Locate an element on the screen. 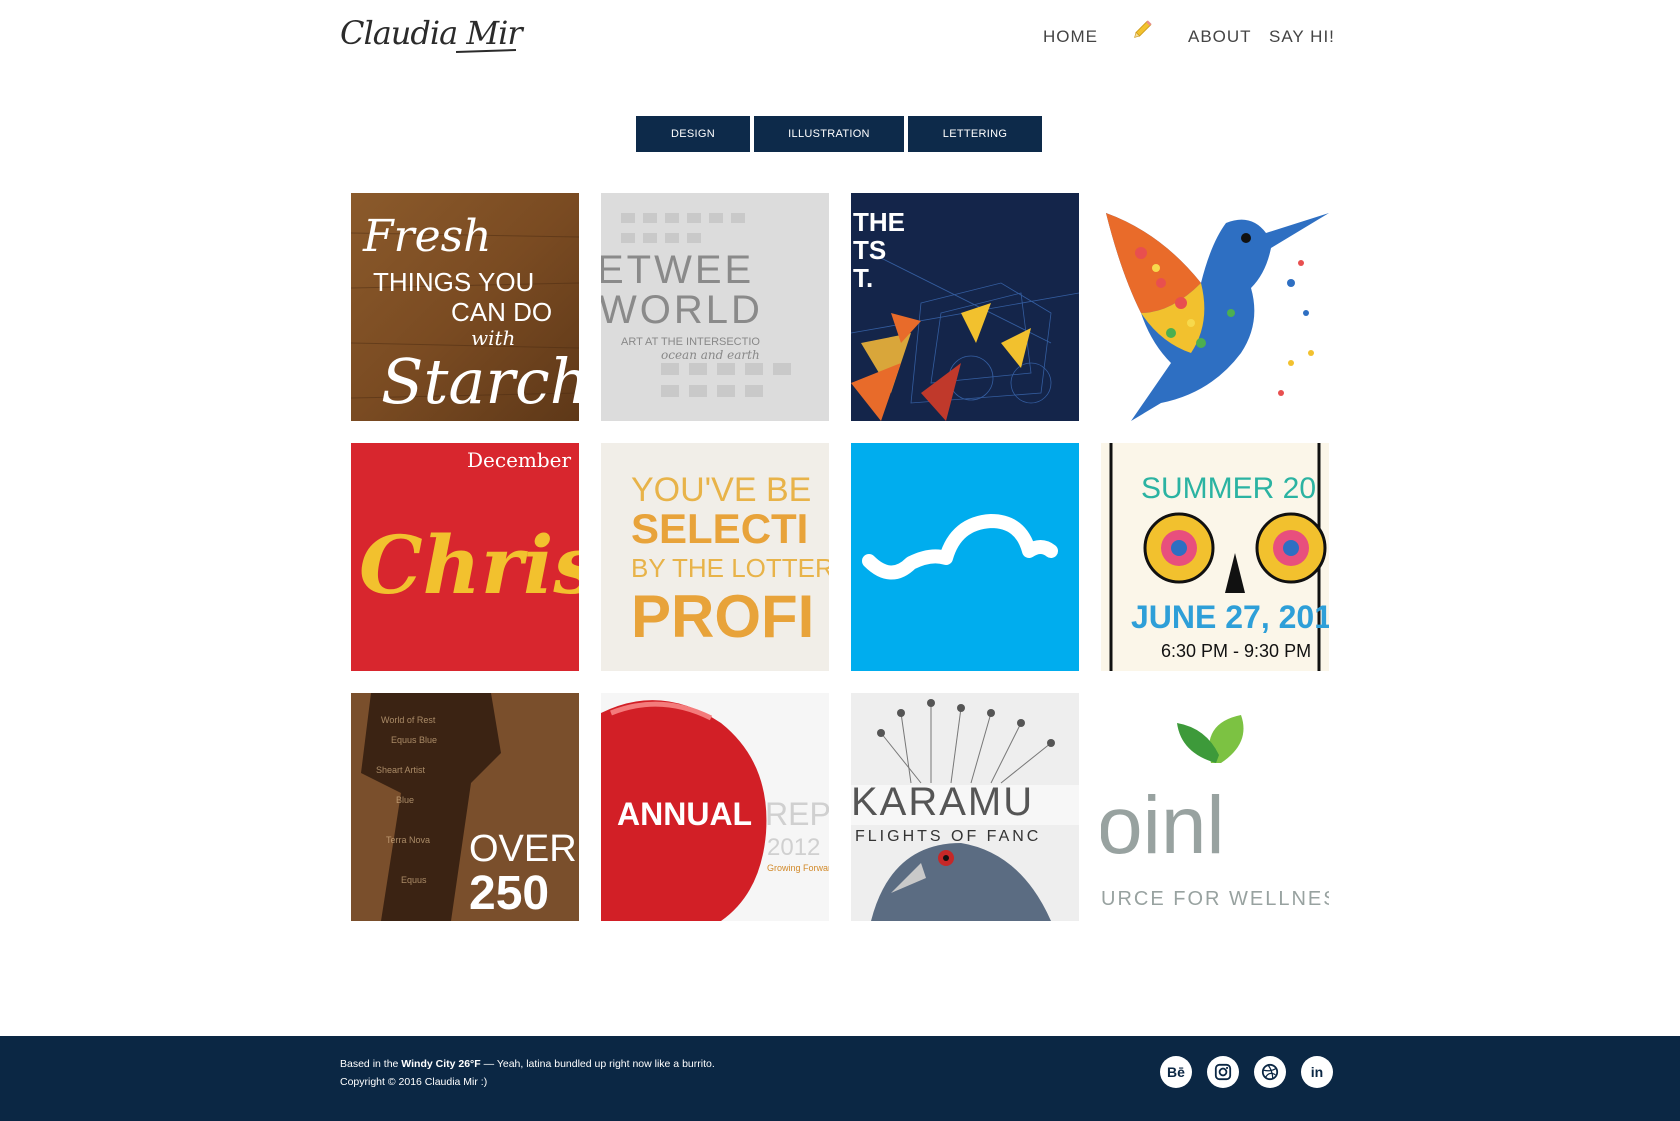 The height and width of the screenshot is (1121, 1680). tile-text: OVER is located at coordinates (523, 849).